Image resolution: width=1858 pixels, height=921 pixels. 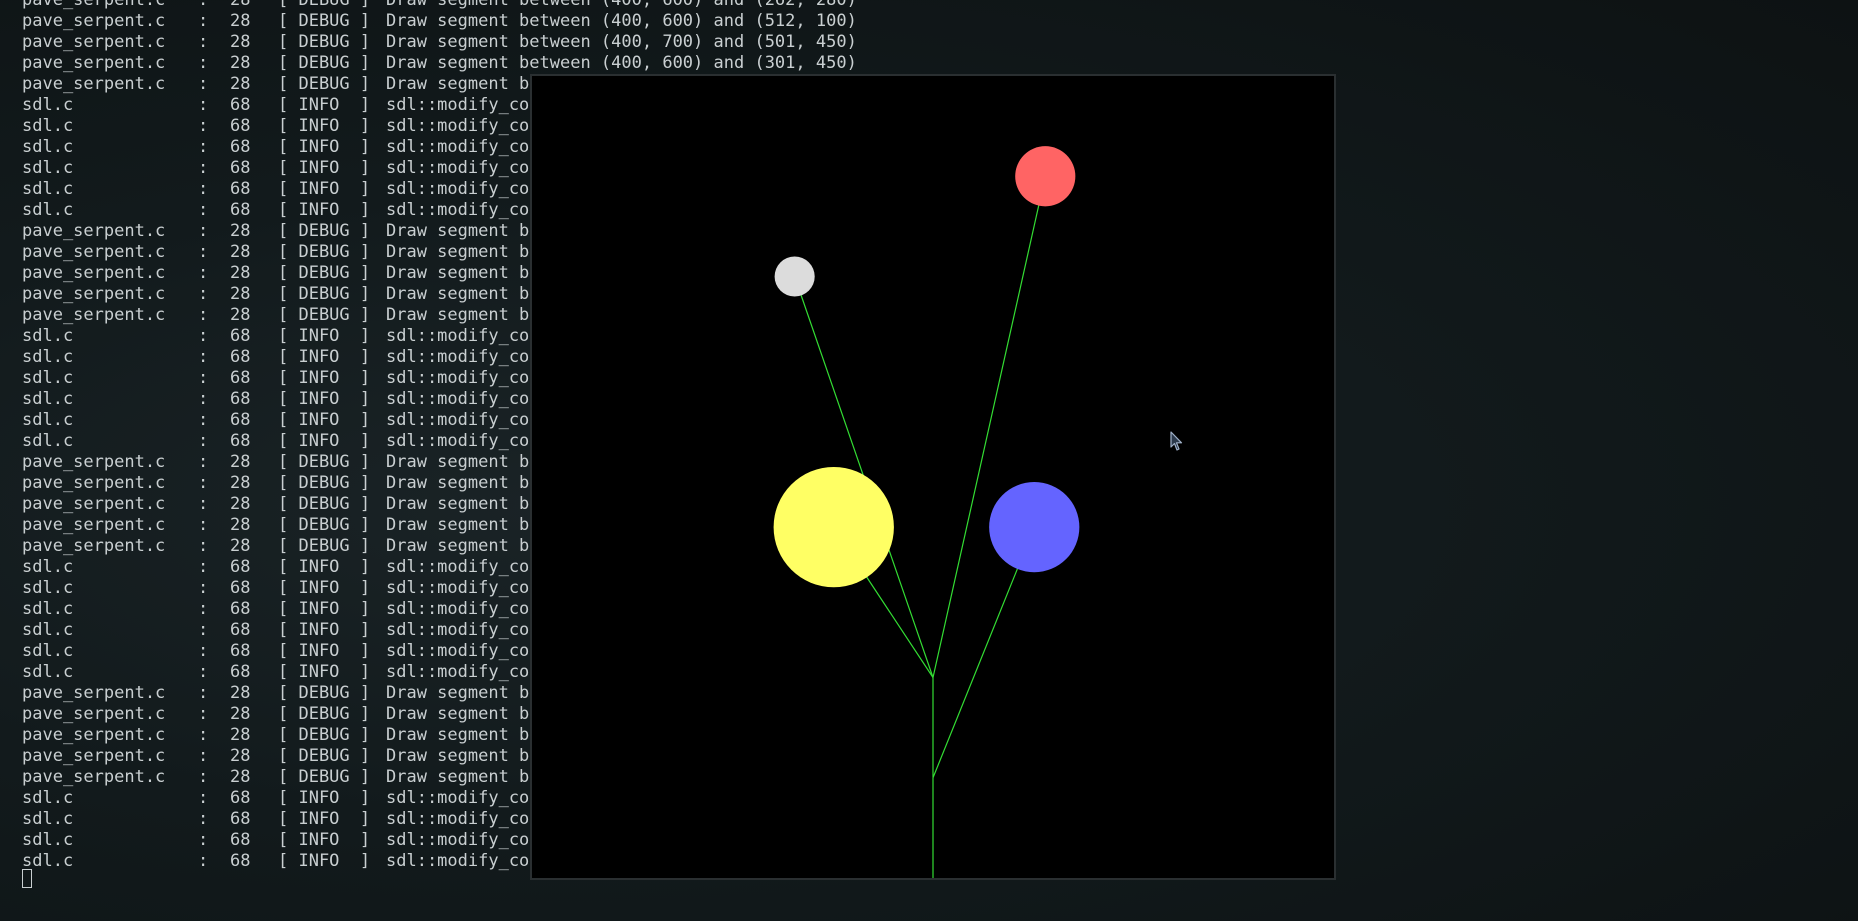 I want to click on mouse-pointer-icon, so click(x=1177, y=442).